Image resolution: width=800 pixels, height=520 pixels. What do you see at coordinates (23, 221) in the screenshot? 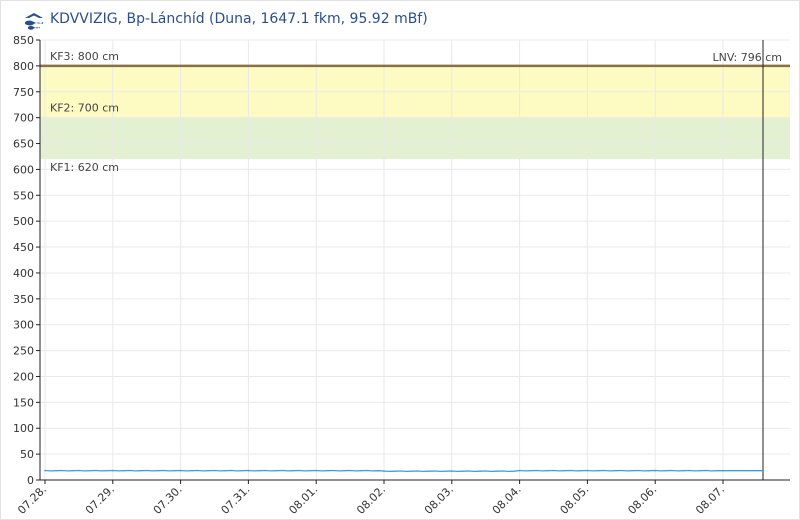
I see `y-tick-label: 500` at bounding box center [23, 221].